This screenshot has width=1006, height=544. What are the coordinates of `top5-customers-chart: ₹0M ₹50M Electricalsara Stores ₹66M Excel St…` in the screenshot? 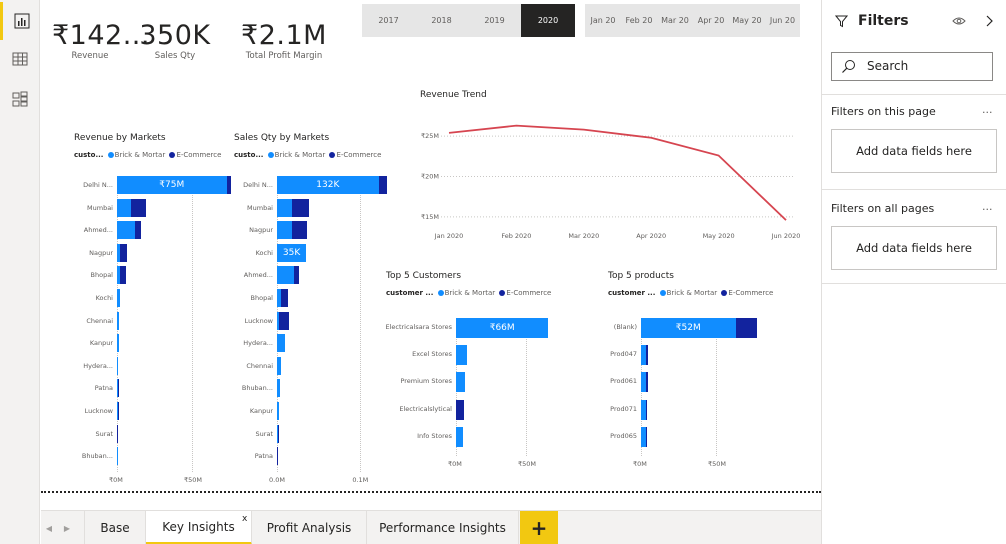 It's located at (480, 395).